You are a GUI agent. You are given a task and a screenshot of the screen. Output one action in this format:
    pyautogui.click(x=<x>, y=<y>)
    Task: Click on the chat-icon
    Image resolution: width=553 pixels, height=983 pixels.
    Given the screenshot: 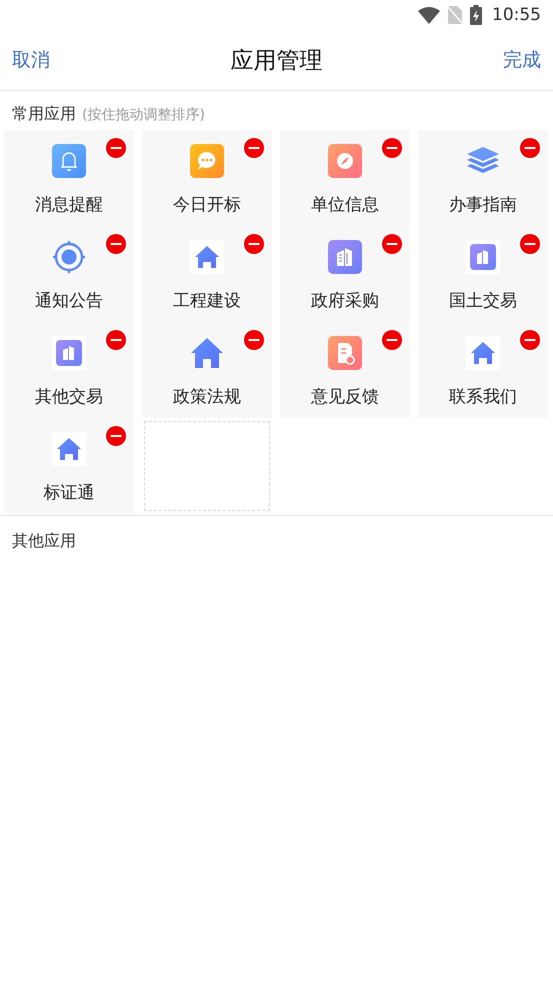 What is the action you would take?
    pyautogui.click(x=207, y=161)
    